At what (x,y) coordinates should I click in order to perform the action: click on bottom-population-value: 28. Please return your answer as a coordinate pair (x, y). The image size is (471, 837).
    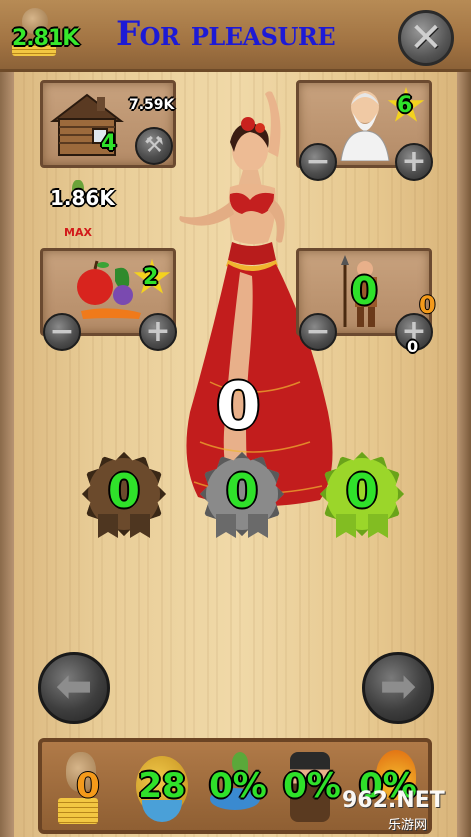
    Looking at the image, I should click on (162, 786).